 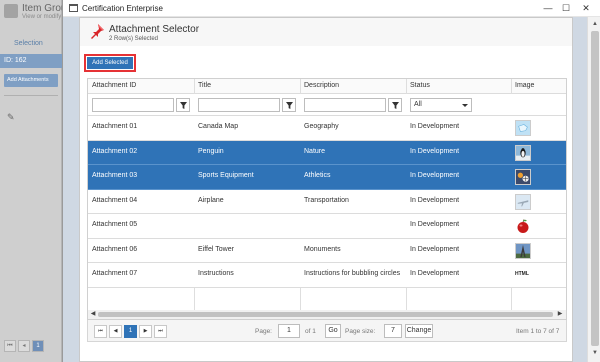 I want to click on page-size-label: Page size:, so click(x=360, y=331).